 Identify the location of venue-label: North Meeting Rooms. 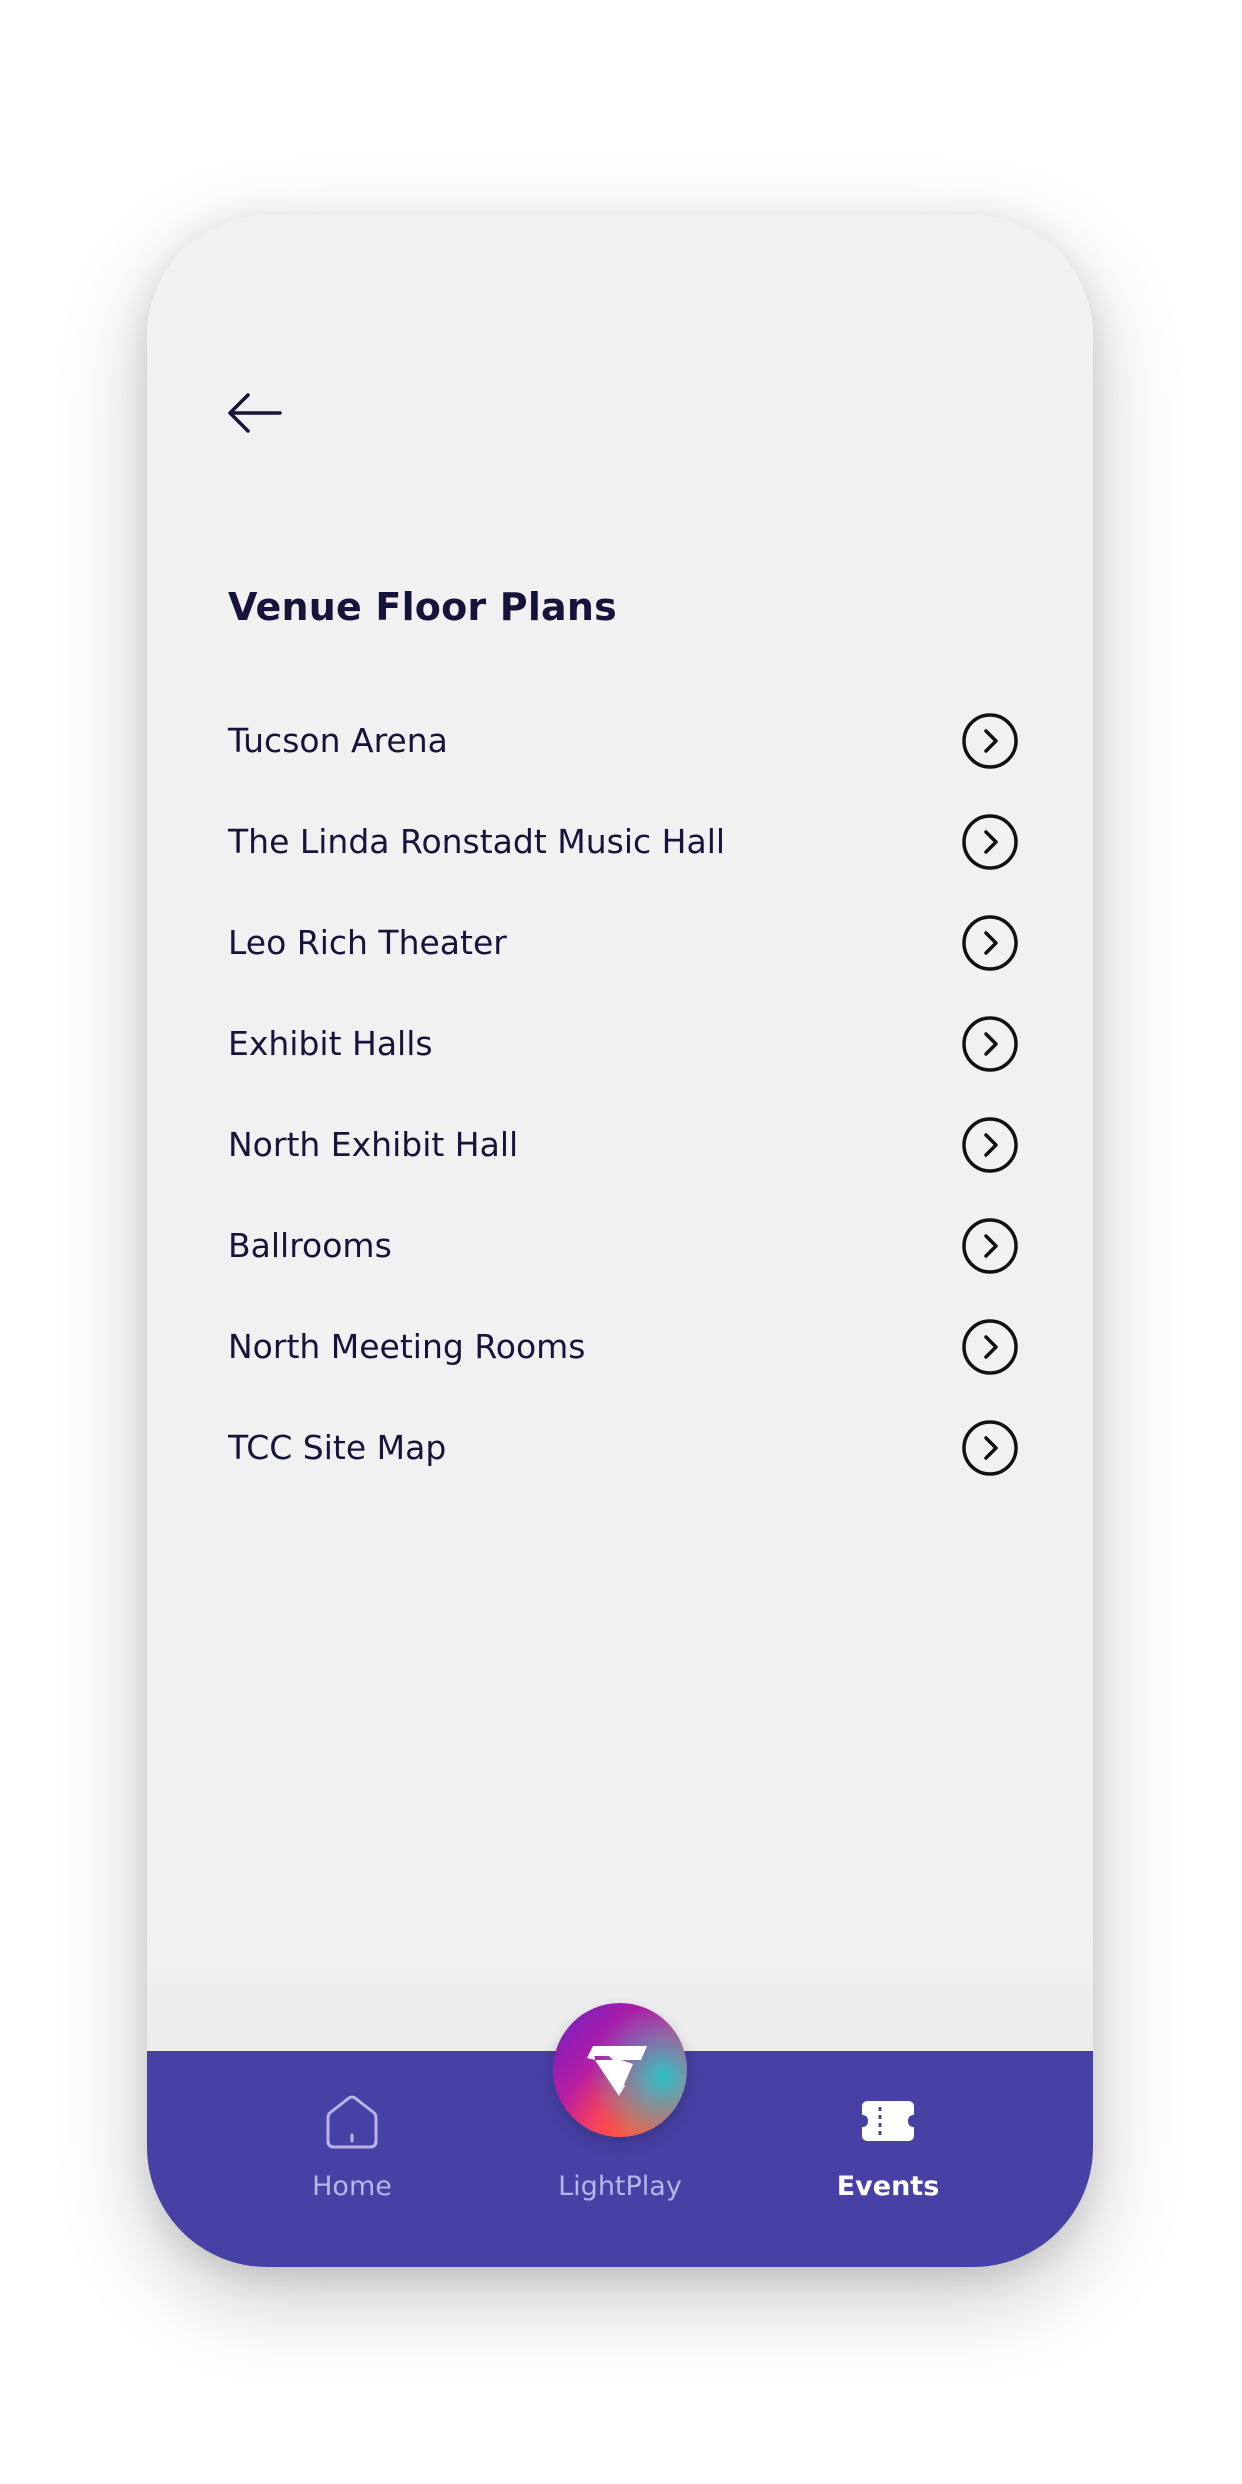
(407, 1346).